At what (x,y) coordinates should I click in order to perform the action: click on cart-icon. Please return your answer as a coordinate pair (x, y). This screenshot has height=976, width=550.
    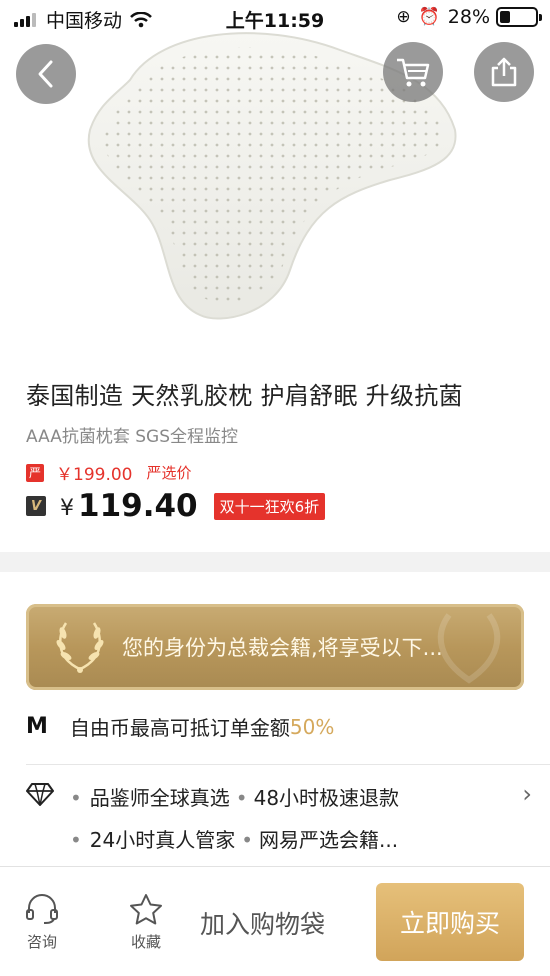
    Looking at the image, I should click on (413, 72).